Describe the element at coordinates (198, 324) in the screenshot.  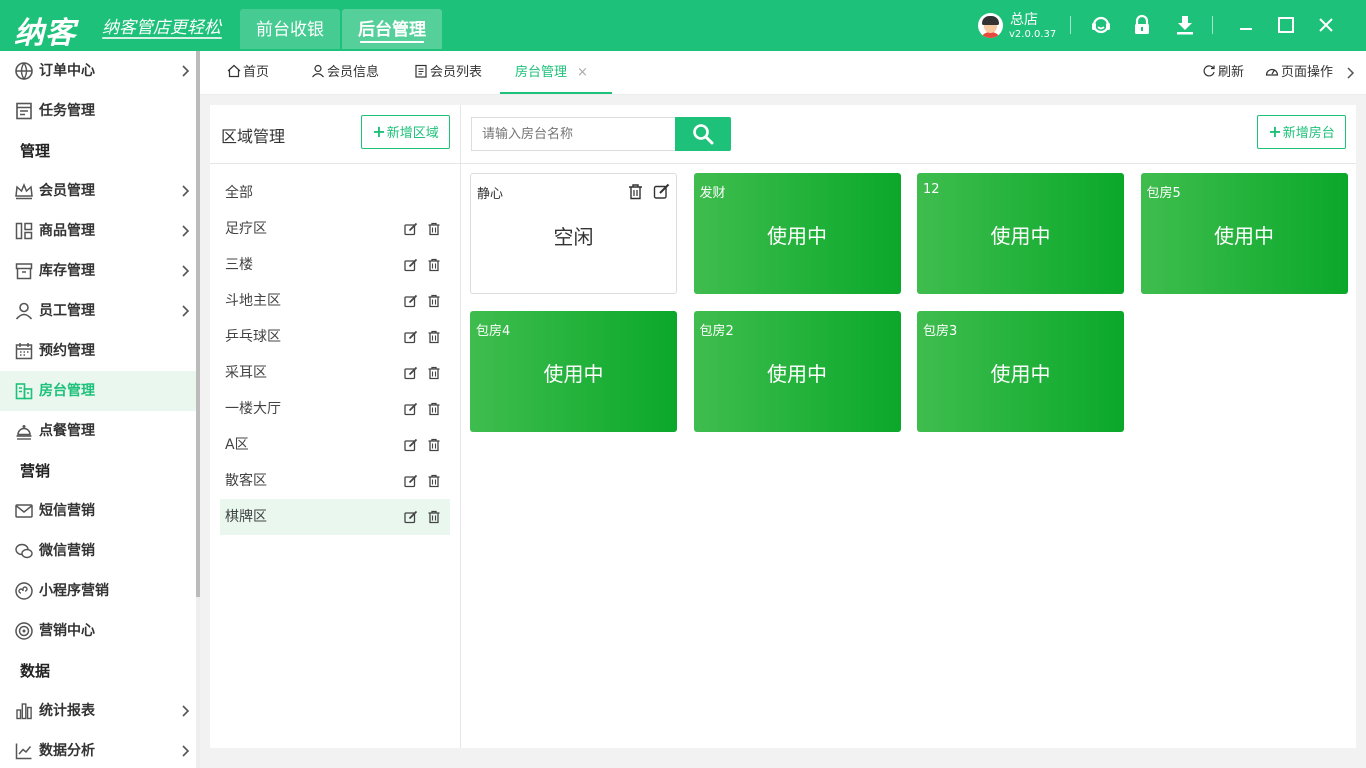
I see `sidebar-scrollbar` at that location.